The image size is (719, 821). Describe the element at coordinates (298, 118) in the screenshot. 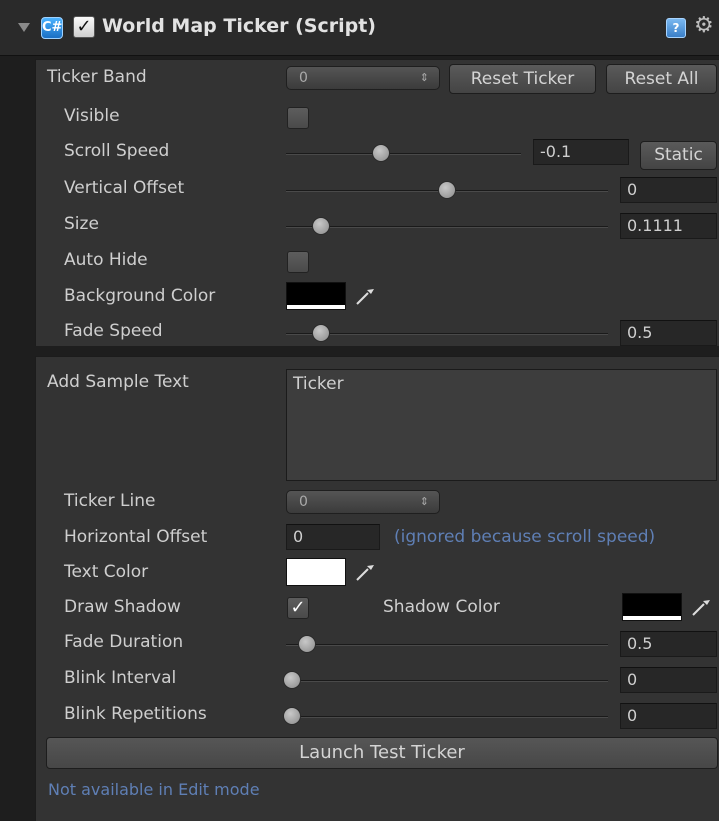

I see `visible-checkbox` at that location.